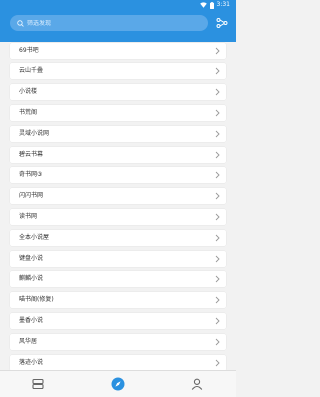 Image resolution: width=320 pixels, height=397 pixels. Describe the element at coordinates (118, 341) in the screenshot. I see `list-item: 风华居` at that location.